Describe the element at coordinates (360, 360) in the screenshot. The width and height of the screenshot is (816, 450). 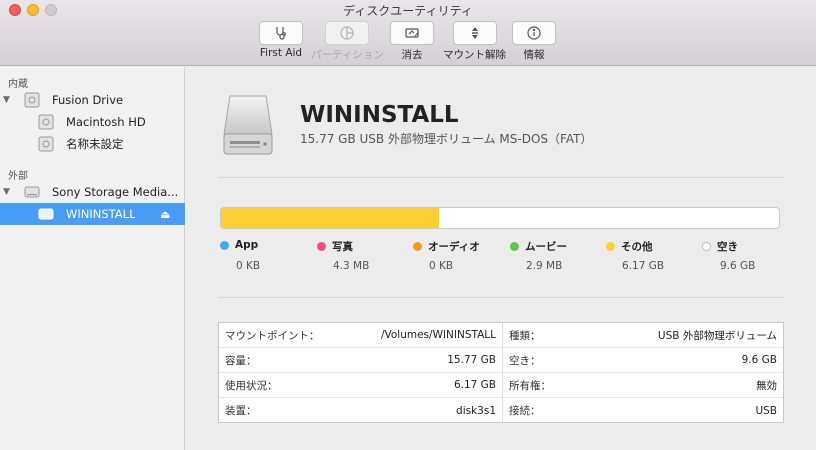
I see `info-row: 容量： 15.77 GB` at that location.